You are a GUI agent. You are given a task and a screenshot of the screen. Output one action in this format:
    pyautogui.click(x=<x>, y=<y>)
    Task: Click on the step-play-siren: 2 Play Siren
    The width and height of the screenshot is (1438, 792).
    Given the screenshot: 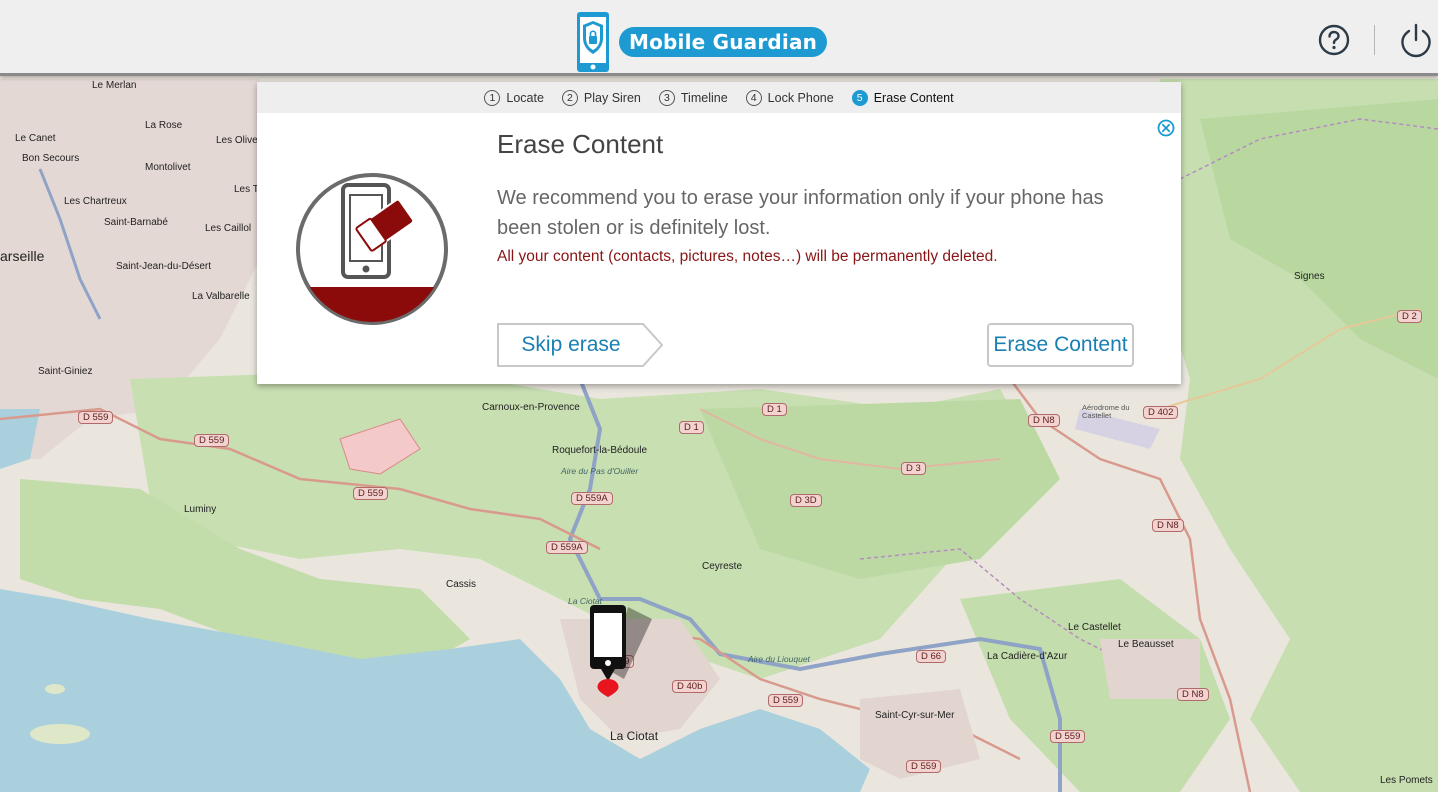 What is the action you would take?
    pyautogui.click(x=601, y=97)
    